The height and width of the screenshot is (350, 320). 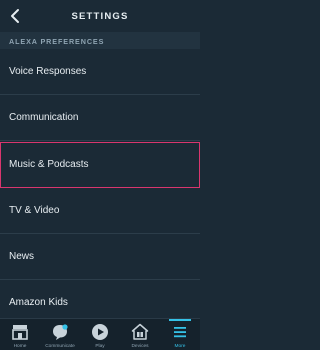 I want to click on settings-row-voice-responses: Voice Responses, so click(x=100, y=72).